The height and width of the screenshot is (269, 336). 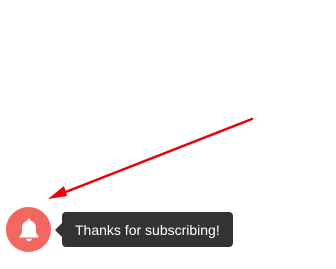 I want to click on bell-icon, so click(x=28, y=229).